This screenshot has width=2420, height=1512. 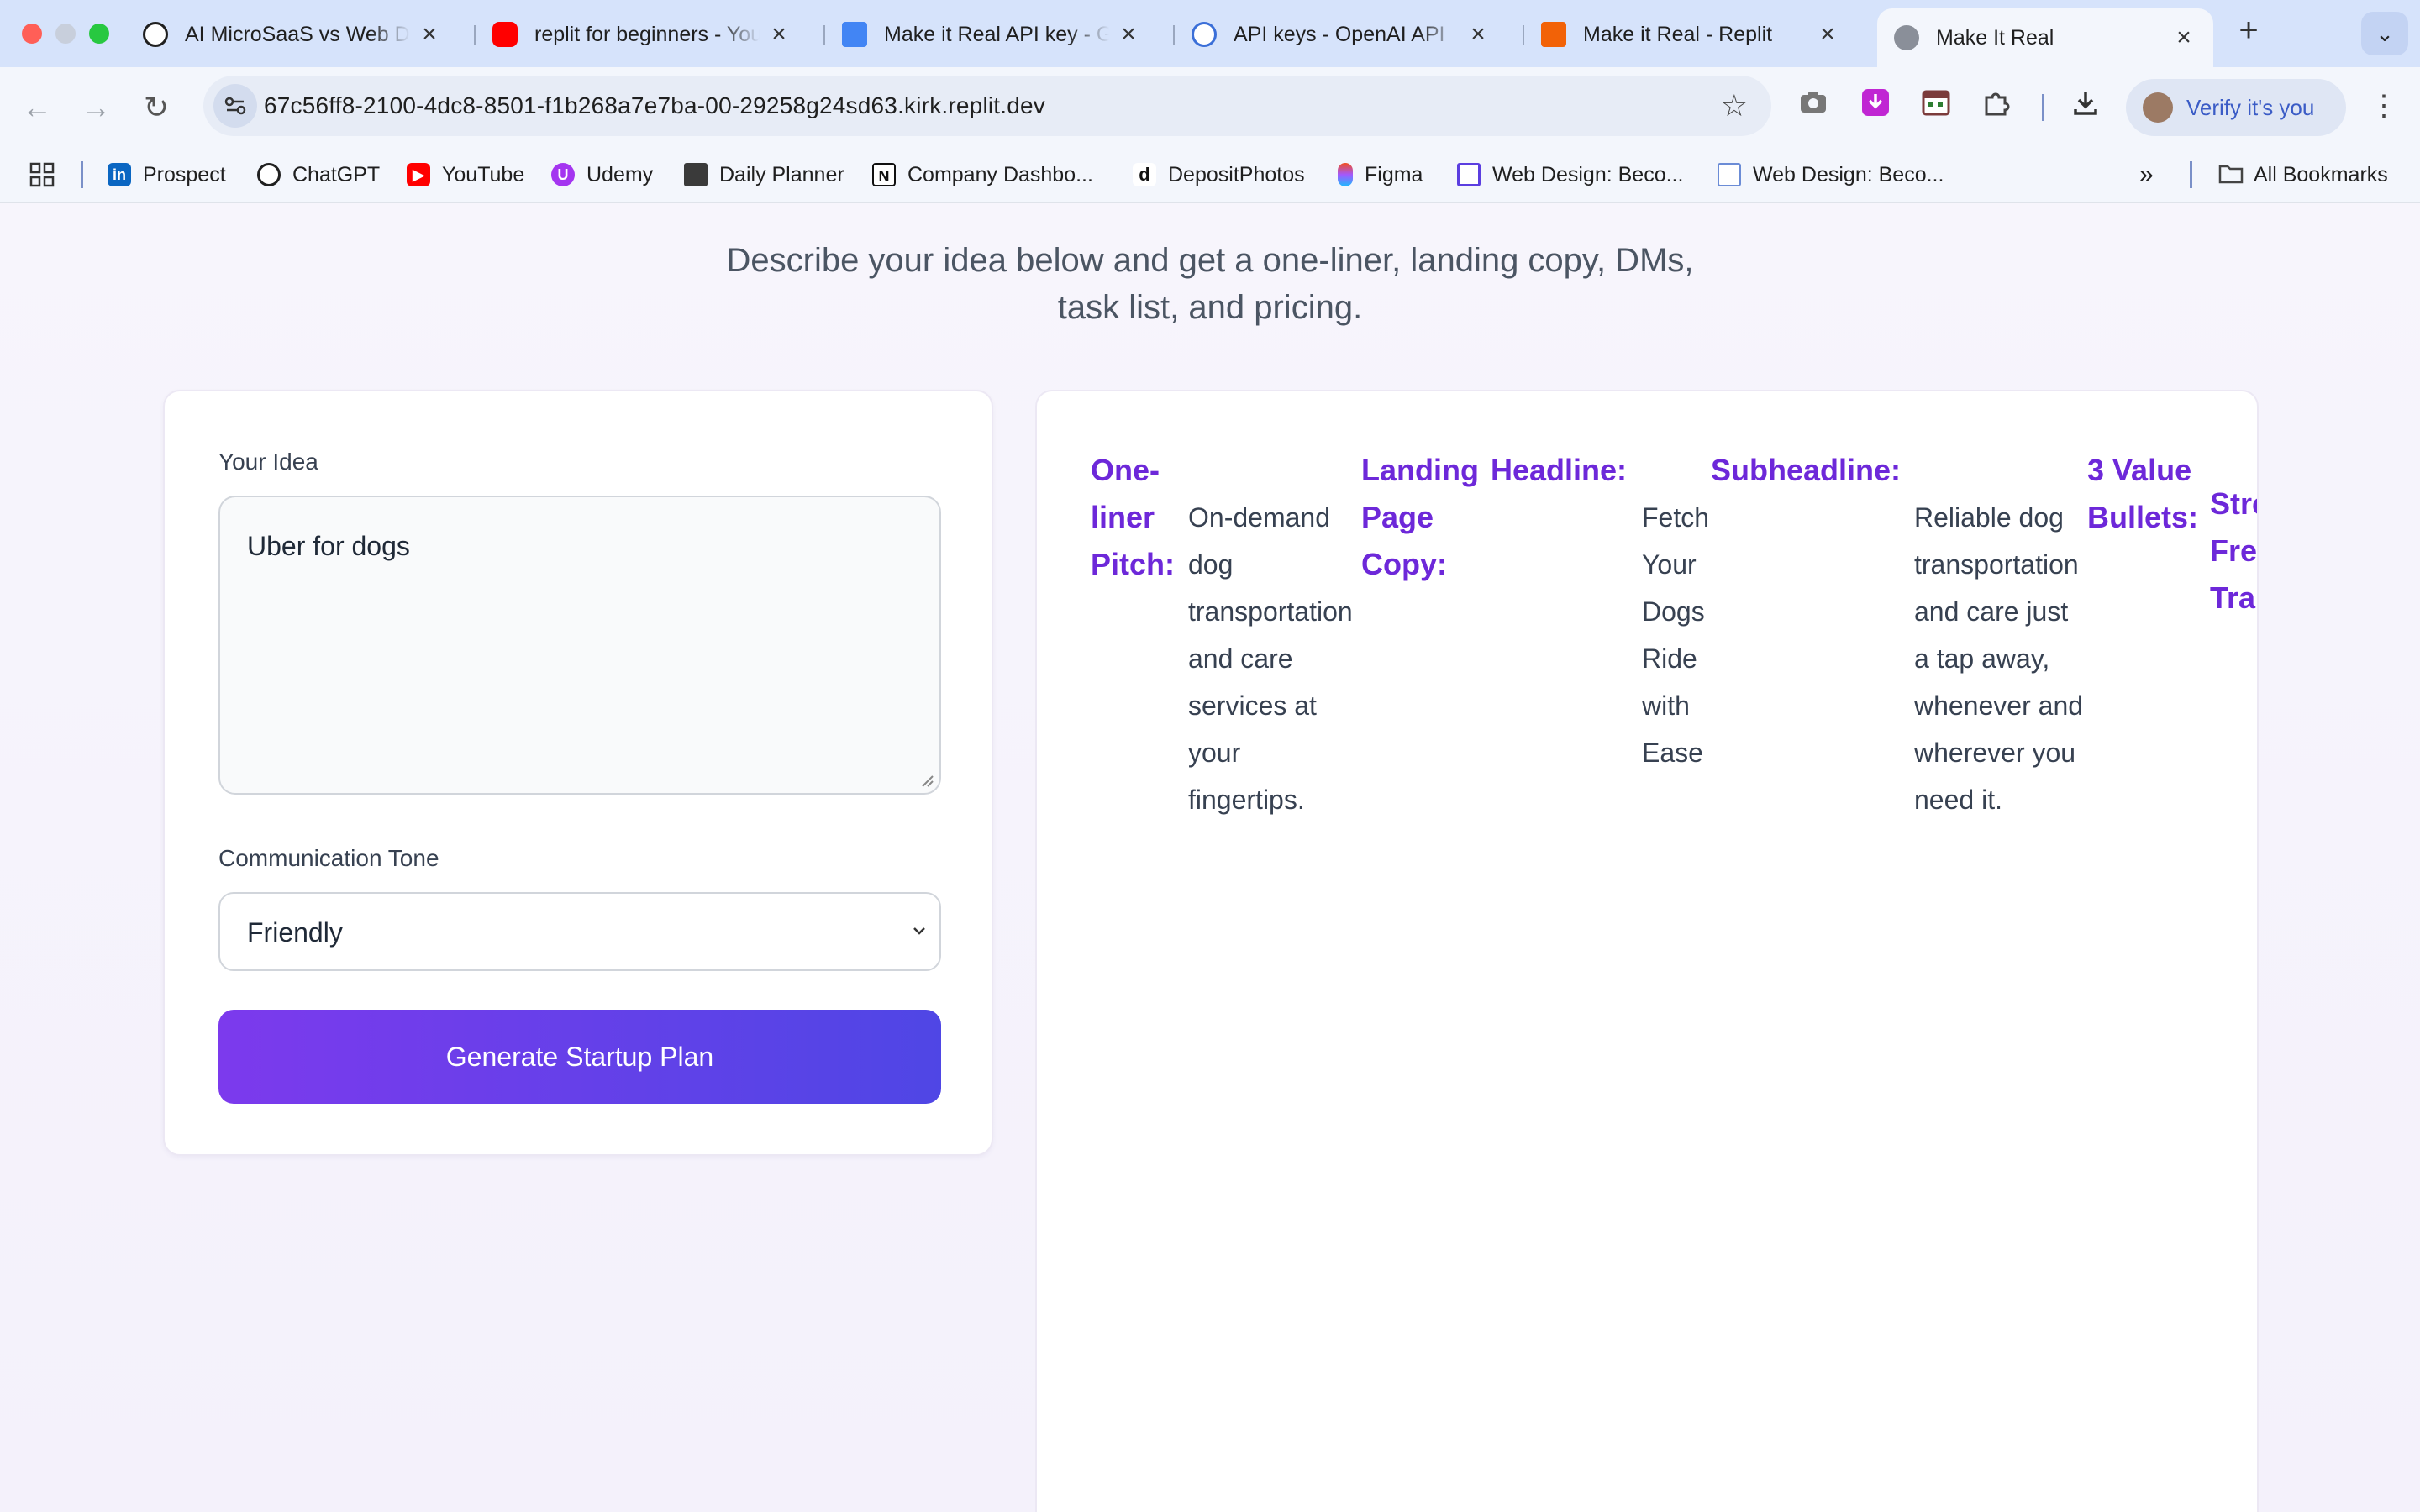 I want to click on openai-icon, so click(x=1204, y=34).